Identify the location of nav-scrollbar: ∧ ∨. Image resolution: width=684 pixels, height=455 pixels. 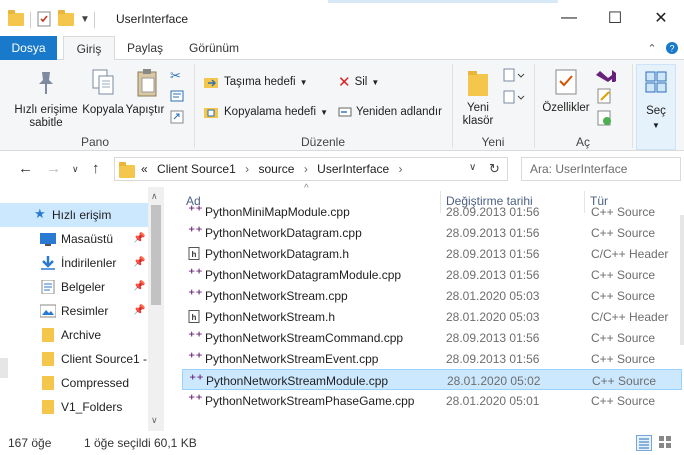
(156, 309).